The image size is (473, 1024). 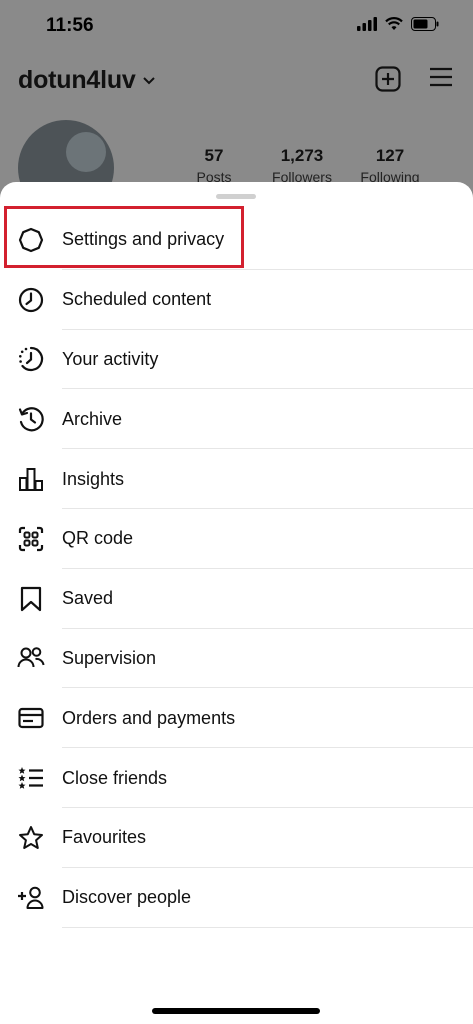 I want to click on menu-item-saved: Saved, so click(x=236, y=599).